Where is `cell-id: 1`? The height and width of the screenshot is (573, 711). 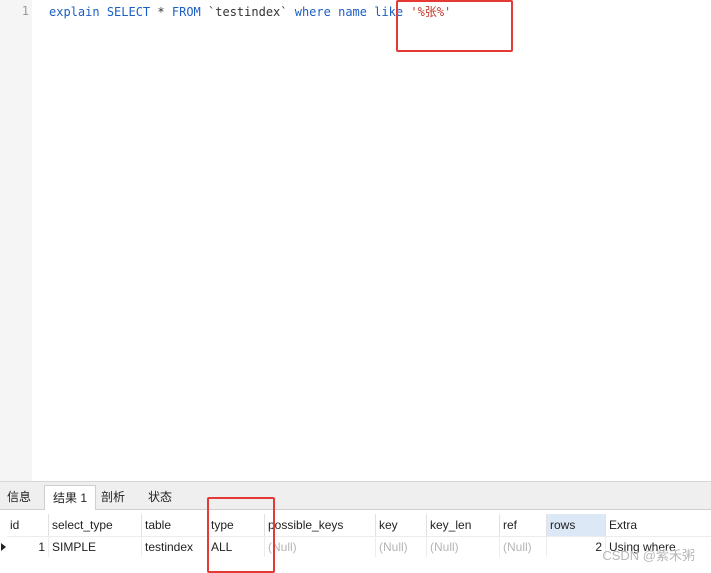
cell-id: 1 is located at coordinates (28, 546).